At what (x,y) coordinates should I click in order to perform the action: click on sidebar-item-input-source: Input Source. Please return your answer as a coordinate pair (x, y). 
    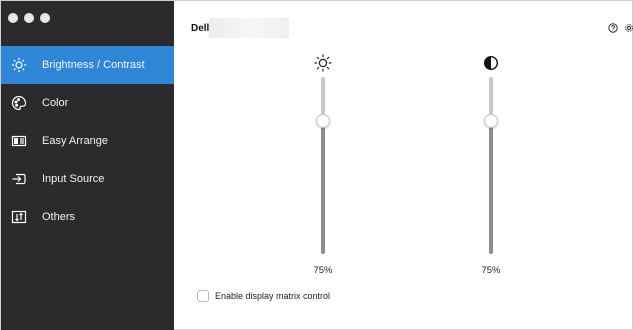
    Looking at the image, I should click on (87, 179).